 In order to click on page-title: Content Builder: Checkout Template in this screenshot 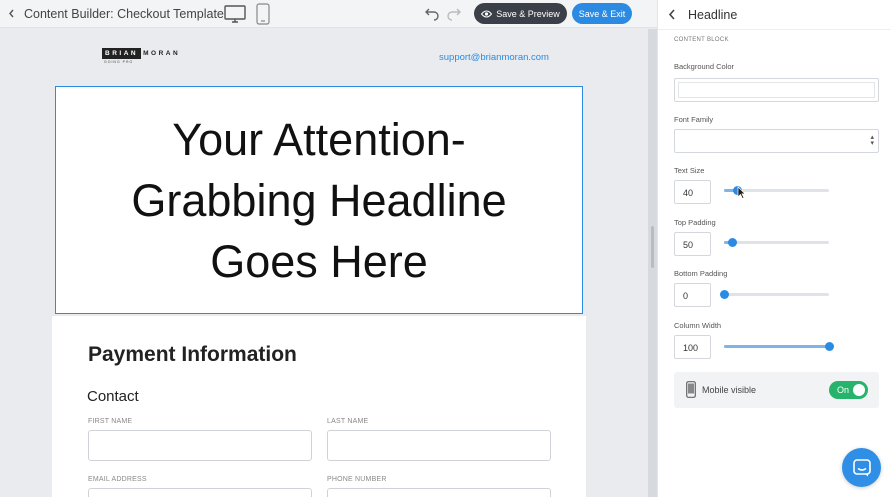, I will do `click(124, 13)`.